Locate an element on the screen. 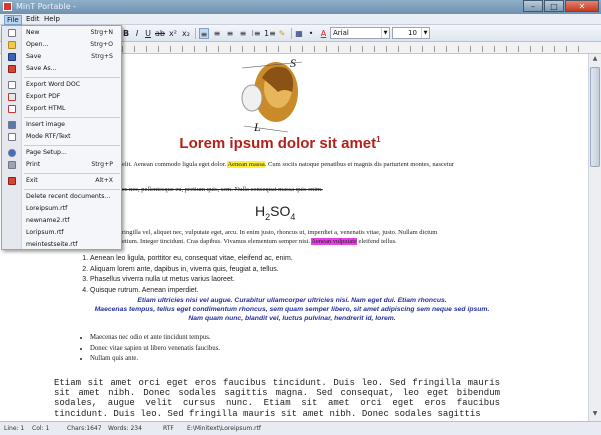 Image resolution: width=601 pixels, height=435 pixels. highlight-icon: ✎ is located at coordinates (282, 33).